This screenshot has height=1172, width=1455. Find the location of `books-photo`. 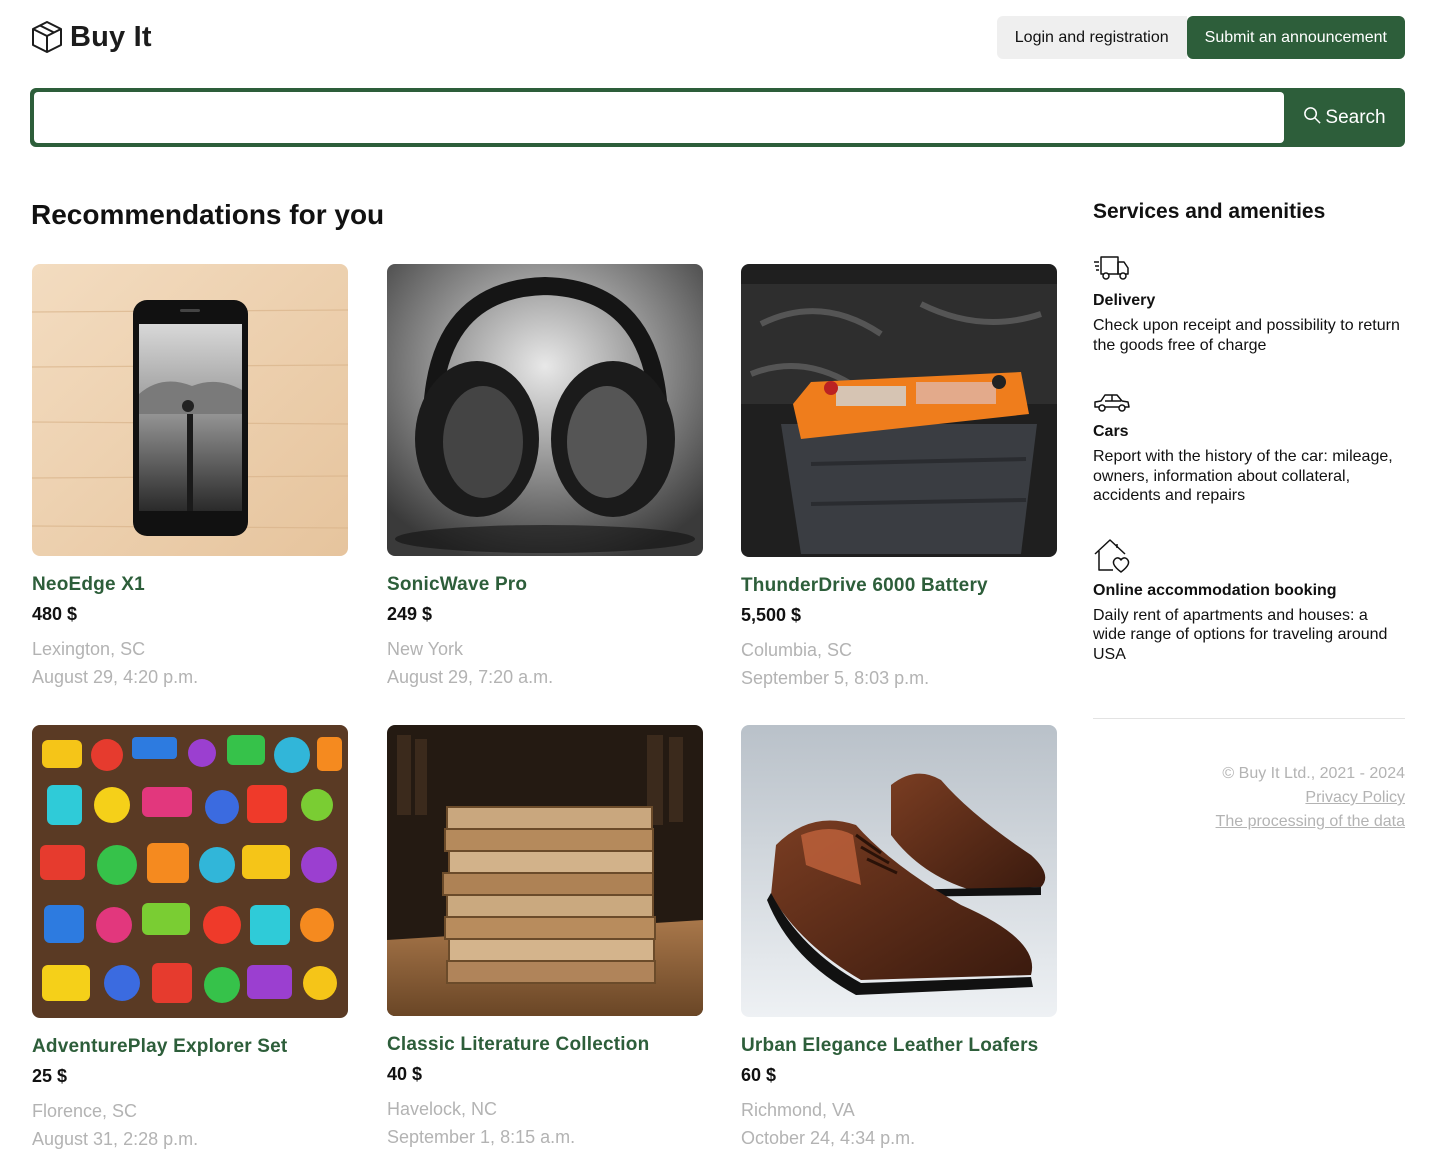

books-photo is located at coordinates (545, 870).